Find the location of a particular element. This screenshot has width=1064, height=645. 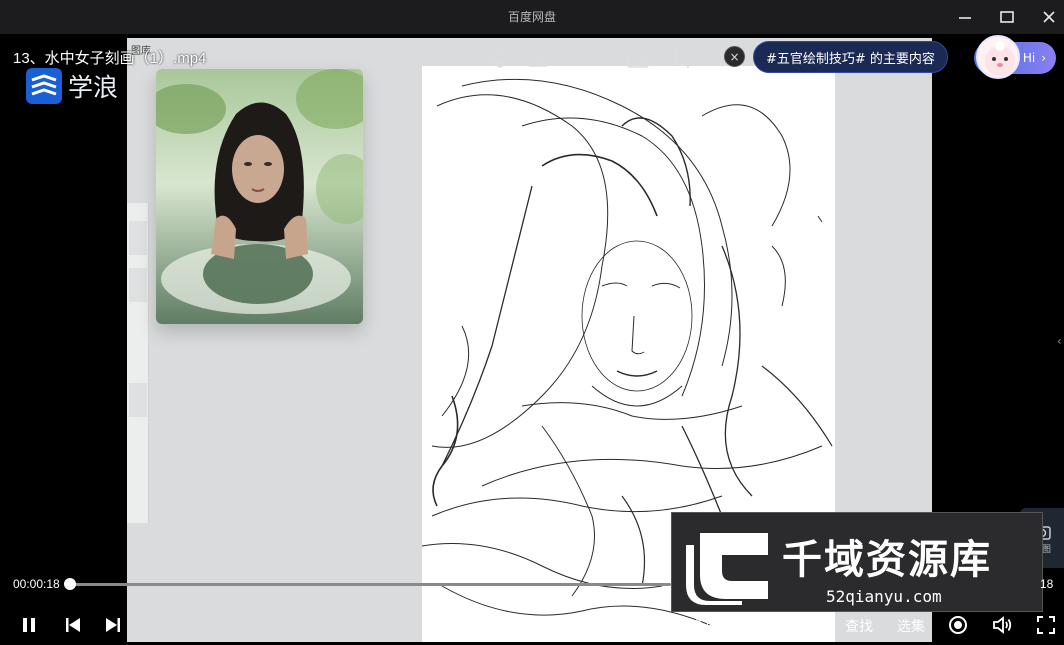

fullscreen-button is located at coordinates (1046, 625).